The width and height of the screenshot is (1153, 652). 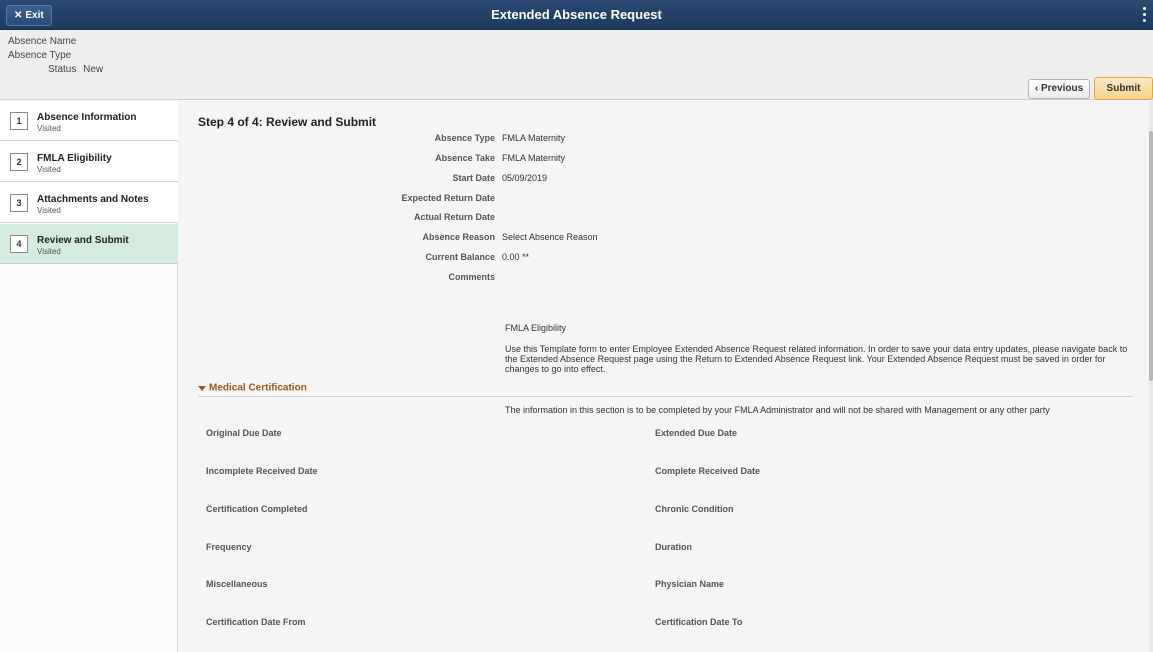 I want to click on status-value: New, so click(x=93, y=69).